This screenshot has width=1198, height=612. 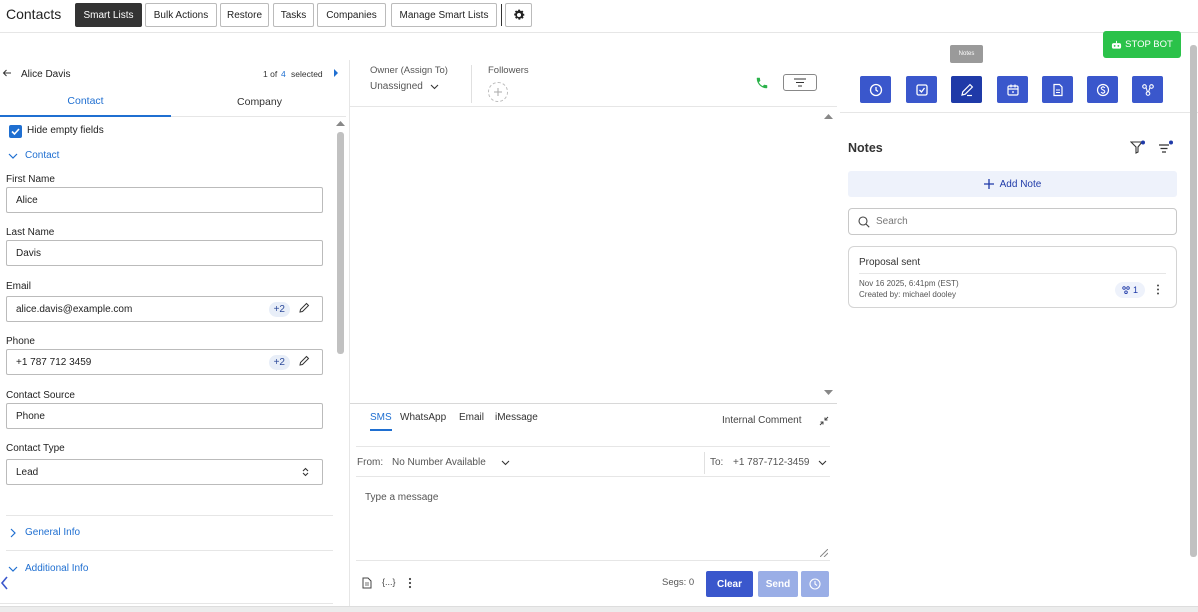 I want to click on owner-select: Unassigned, so click(x=396, y=86).